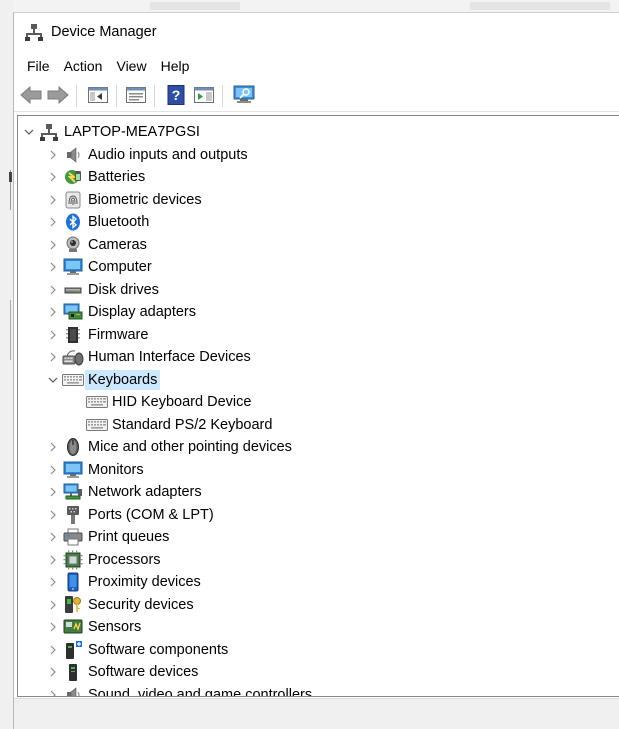  What do you see at coordinates (118, 334) in the screenshot?
I see `tree-node-label: Firmware` at bounding box center [118, 334].